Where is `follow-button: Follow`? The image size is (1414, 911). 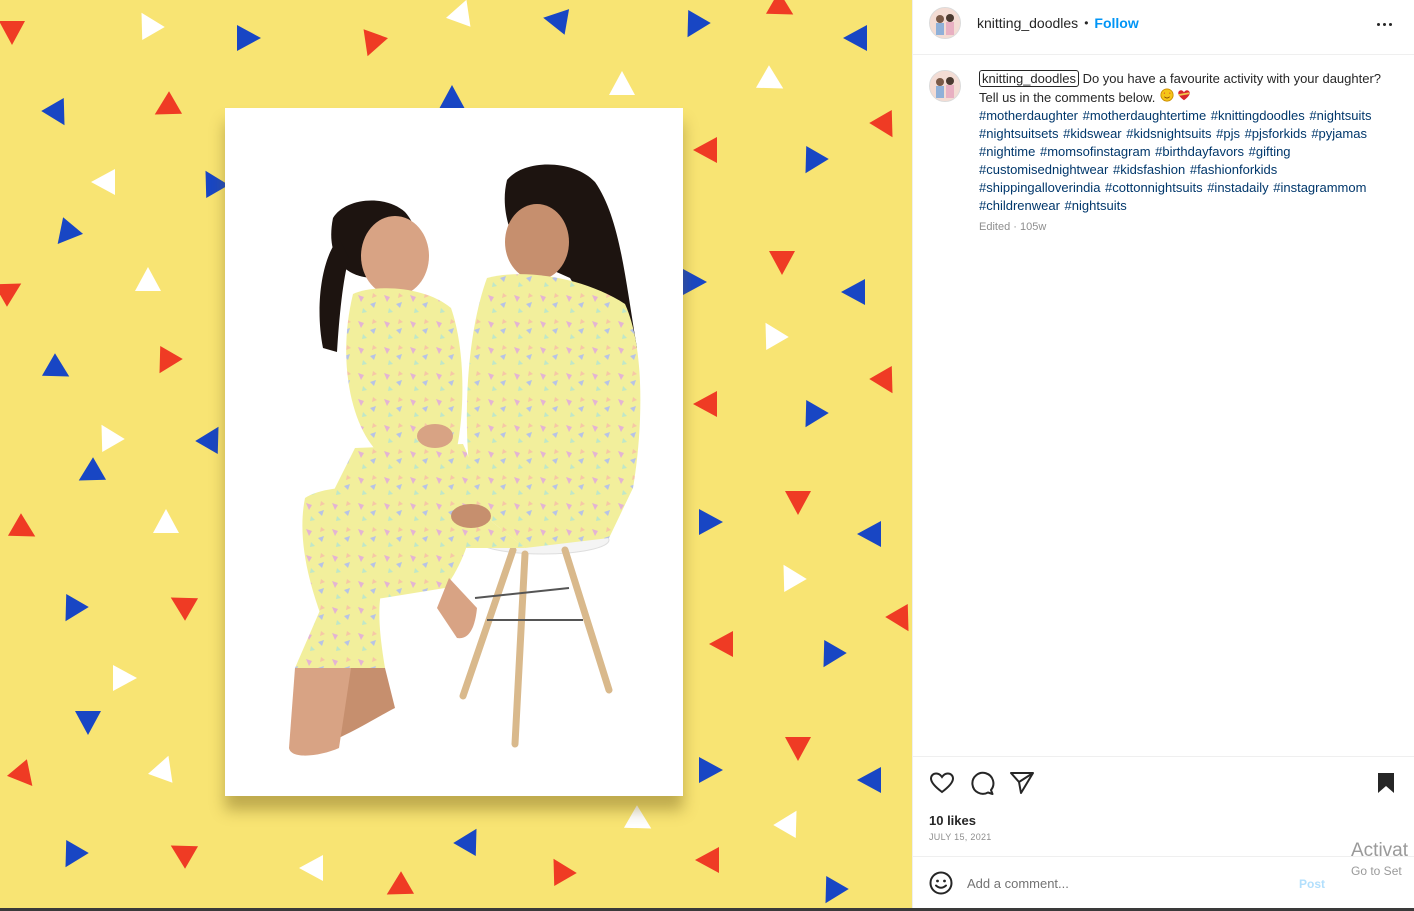 follow-button: Follow is located at coordinates (1116, 23).